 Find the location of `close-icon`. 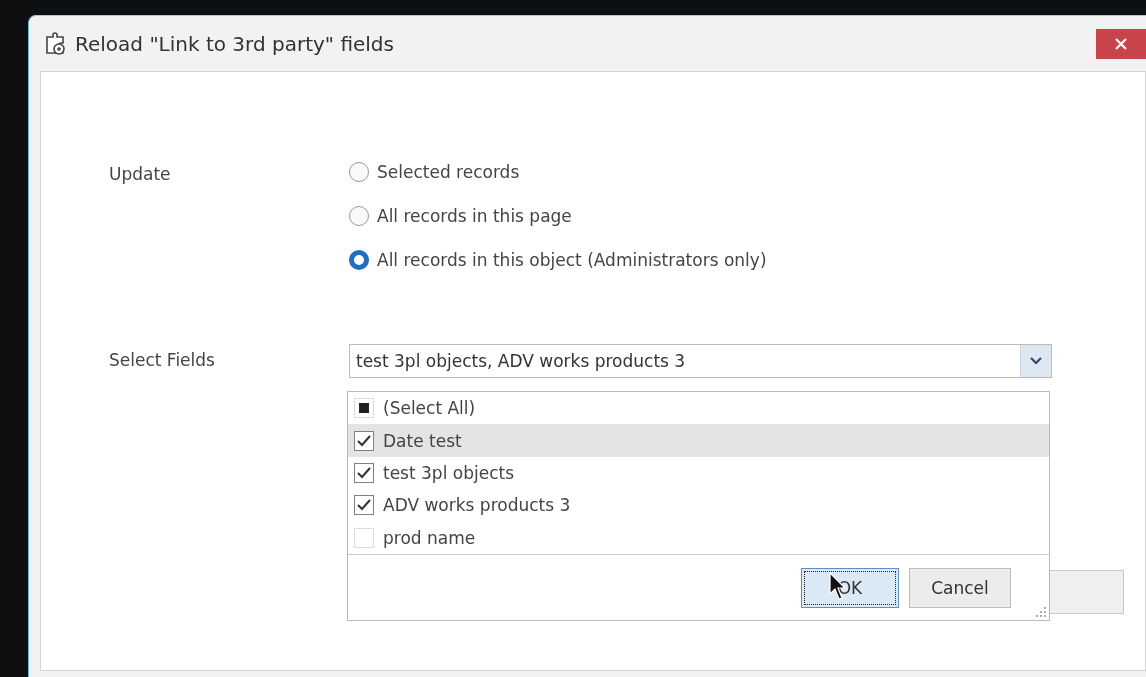

close-icon is located at coordinates (1121, 44).